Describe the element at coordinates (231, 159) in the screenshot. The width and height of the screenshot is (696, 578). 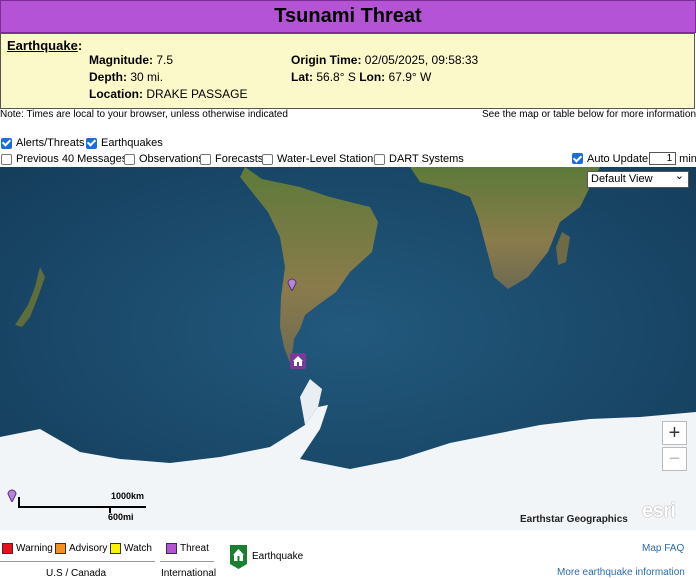
I see `forecasts-checkbox: Forecasts` at that location.